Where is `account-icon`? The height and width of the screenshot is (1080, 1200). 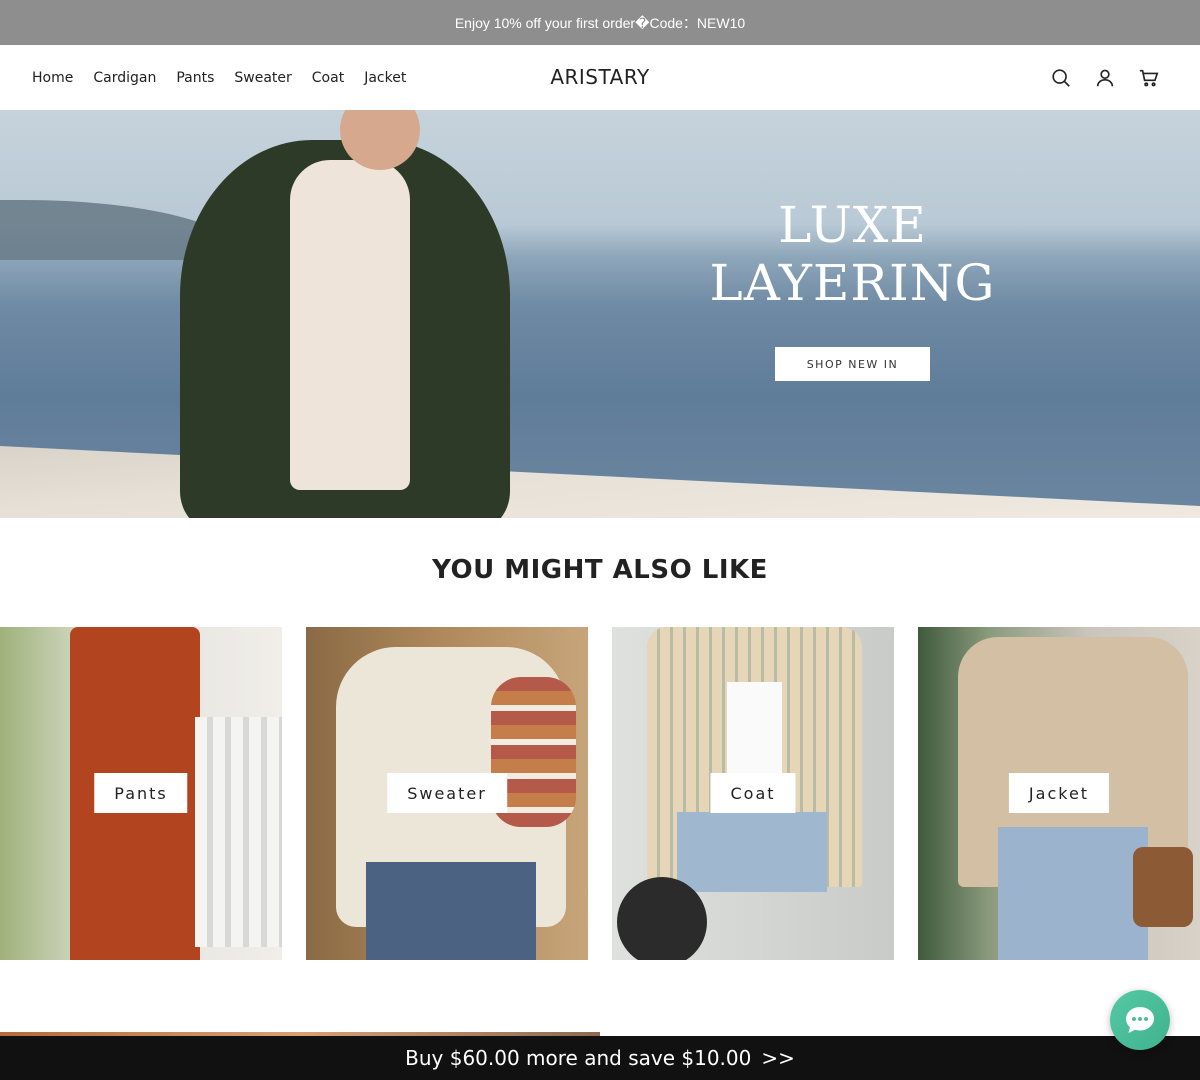
account-icon is located at coordinates (1105, 78).